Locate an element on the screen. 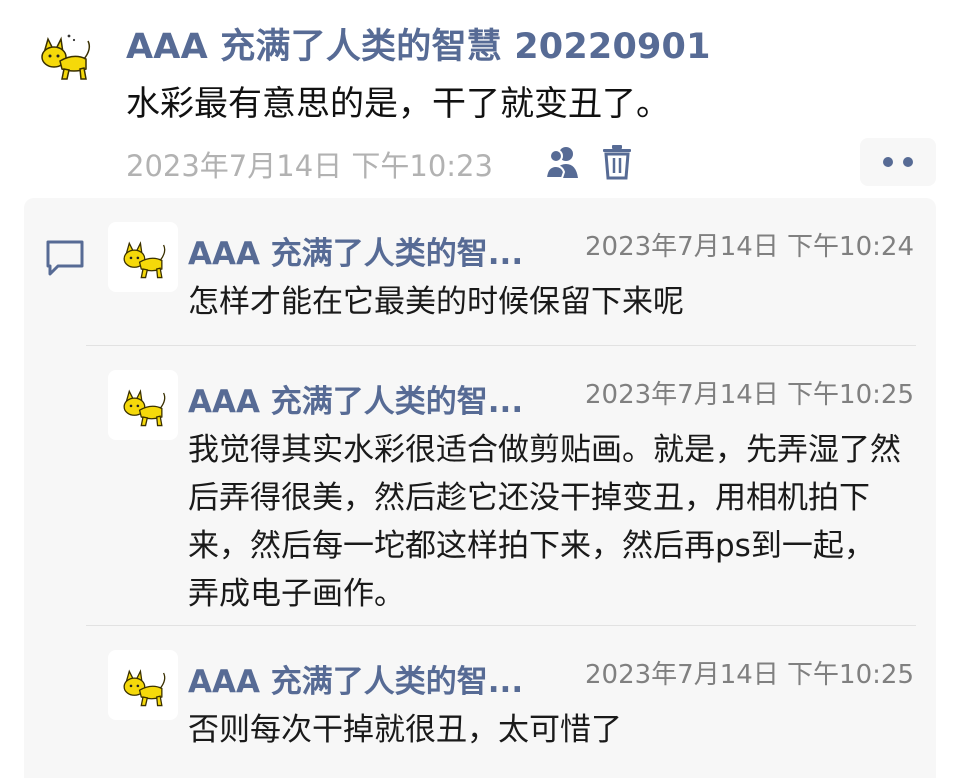 This screenshot has height=778, width=960. more-options-button is located at coordinates (898, 162).